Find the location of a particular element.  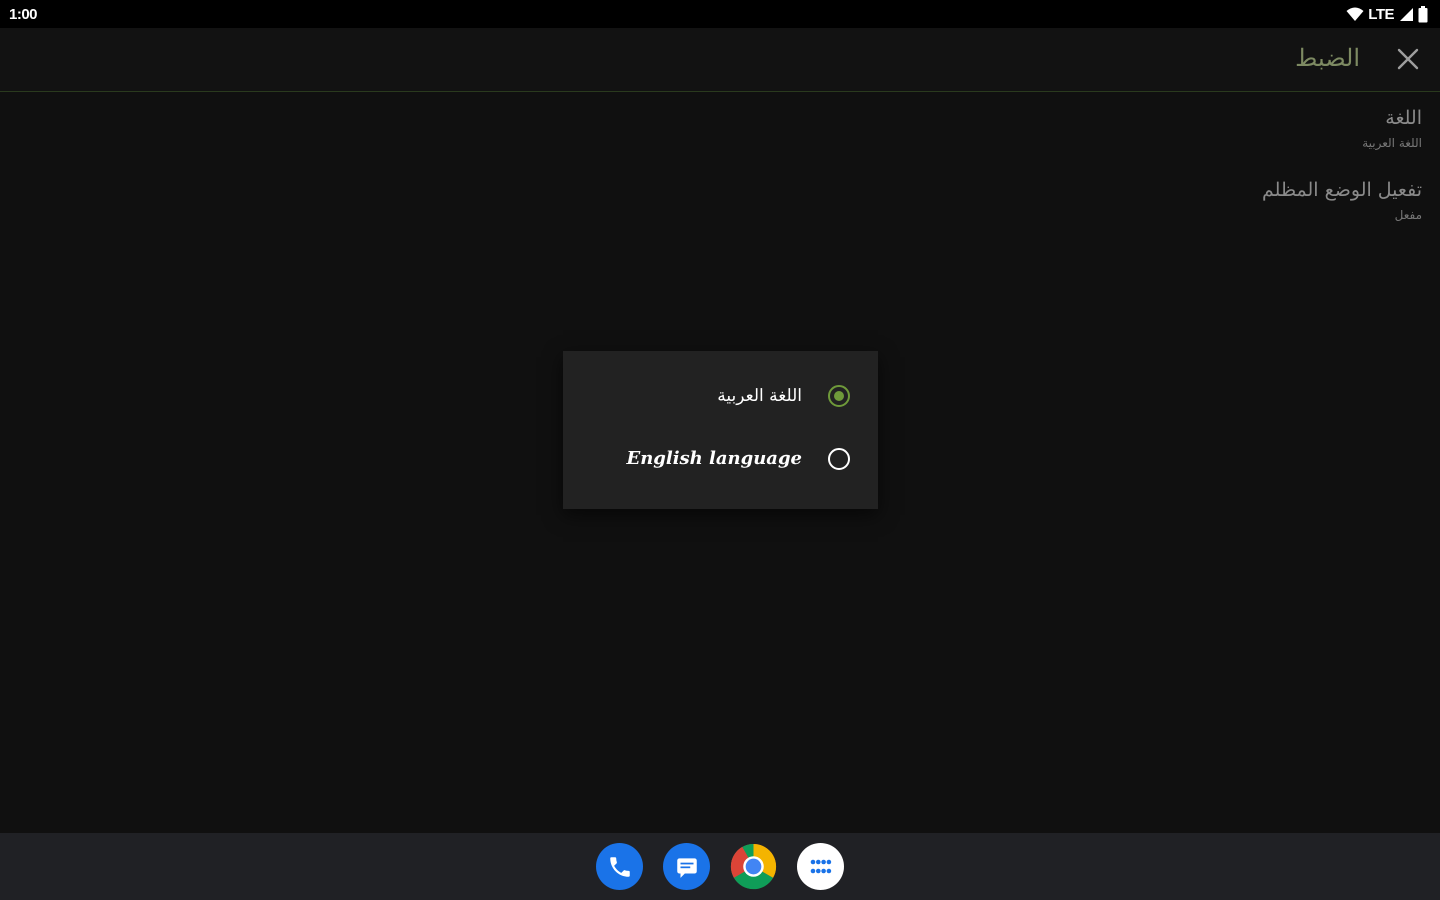

setting-title: اللغة is located at coordinates (1403, 118).